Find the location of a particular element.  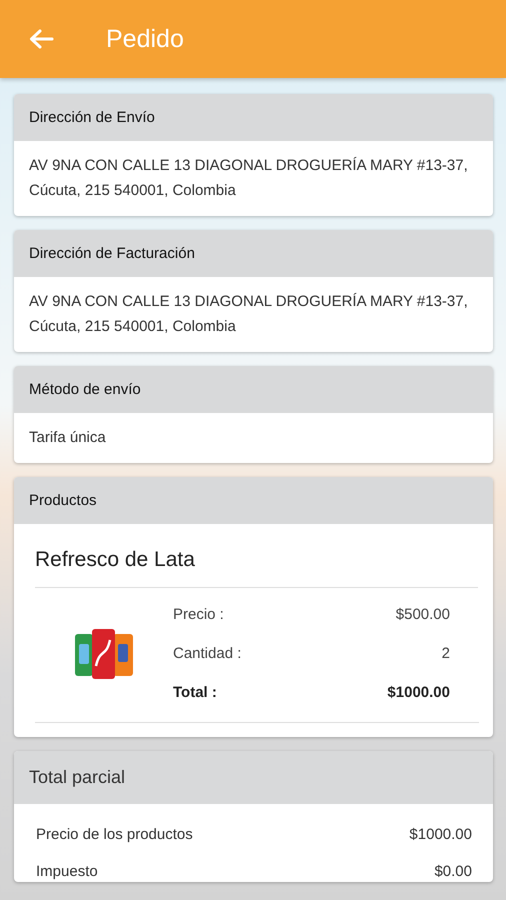

summary-value: $1000.00 is located at coordinates (440, 835).